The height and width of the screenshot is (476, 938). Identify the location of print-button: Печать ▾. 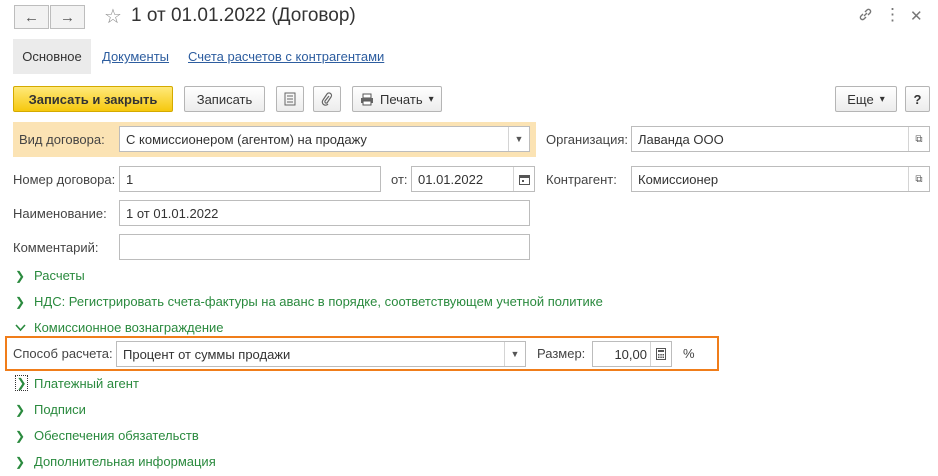
(397, 99).